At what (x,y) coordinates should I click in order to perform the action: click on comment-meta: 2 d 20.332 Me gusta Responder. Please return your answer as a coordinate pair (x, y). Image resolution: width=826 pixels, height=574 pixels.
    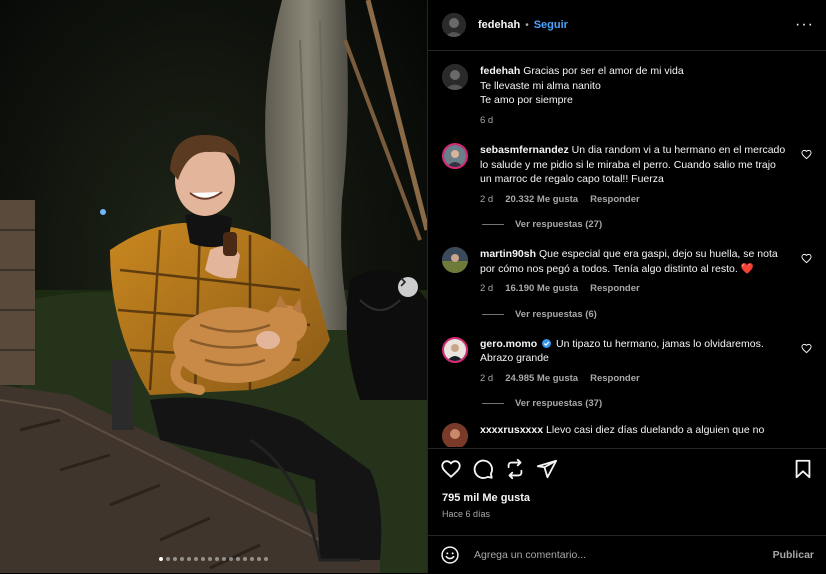
    Looking at the image, I should click on (635, 200).